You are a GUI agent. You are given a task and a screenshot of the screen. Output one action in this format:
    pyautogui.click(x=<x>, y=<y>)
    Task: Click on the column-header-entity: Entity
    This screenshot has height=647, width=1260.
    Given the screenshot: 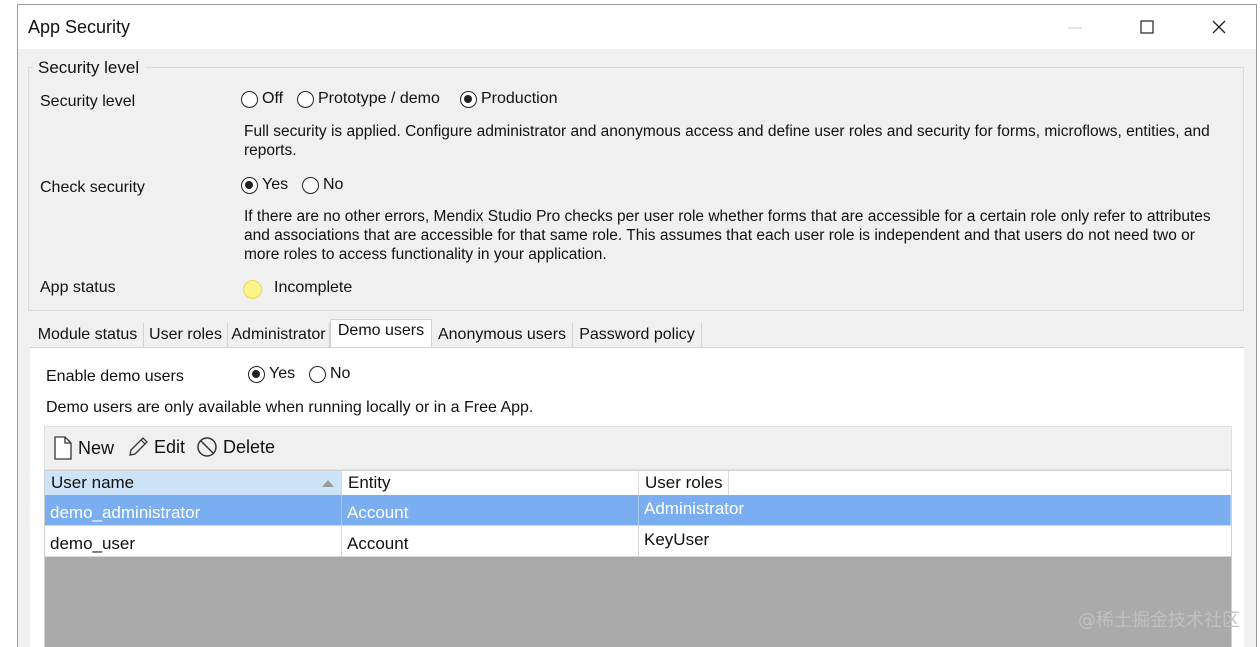 What is the action you would take?
    pyautogui.click(x=490, y=483)
    